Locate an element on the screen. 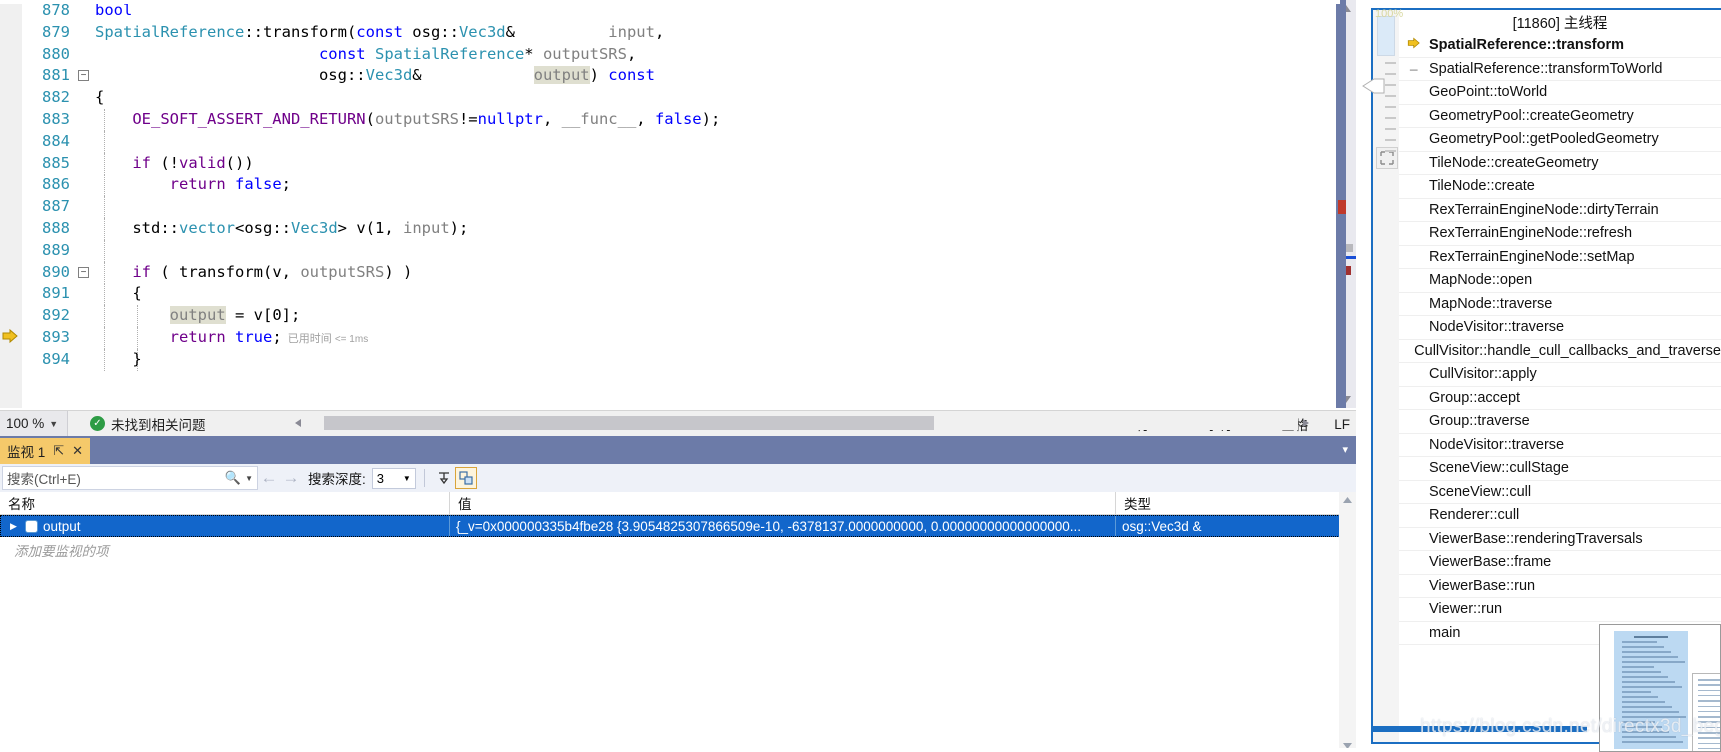 The image size is (1721, 752). call-stack-frame-label: ViewerBase::renderingTraversals is located at coordinates (1536, 538).